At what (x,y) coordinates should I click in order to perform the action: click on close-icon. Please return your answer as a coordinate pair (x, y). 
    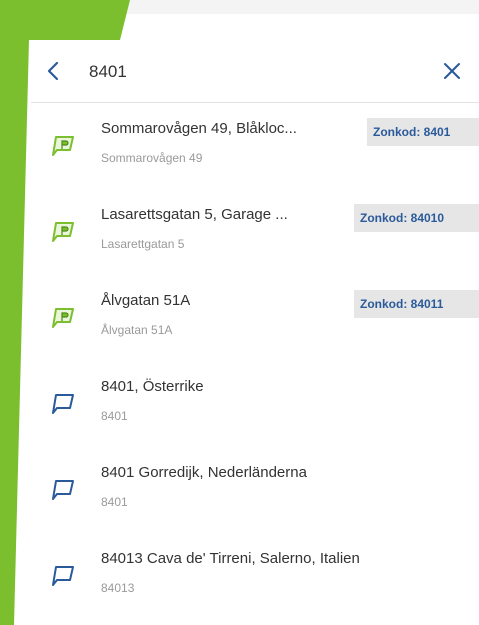
    Looking at the image, I should click on (452, 71).